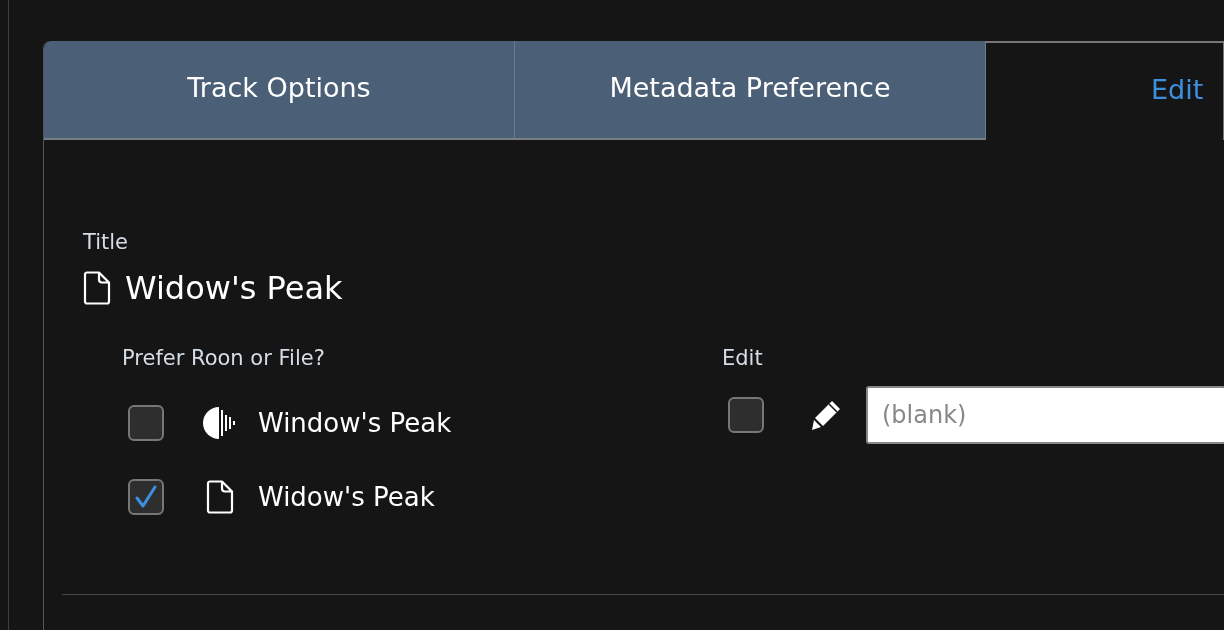 This screenshot has width=1224, height=630. Describe the element at coordinates (1105, 90) in the screenshot. I see `tab: Edit` at that location.